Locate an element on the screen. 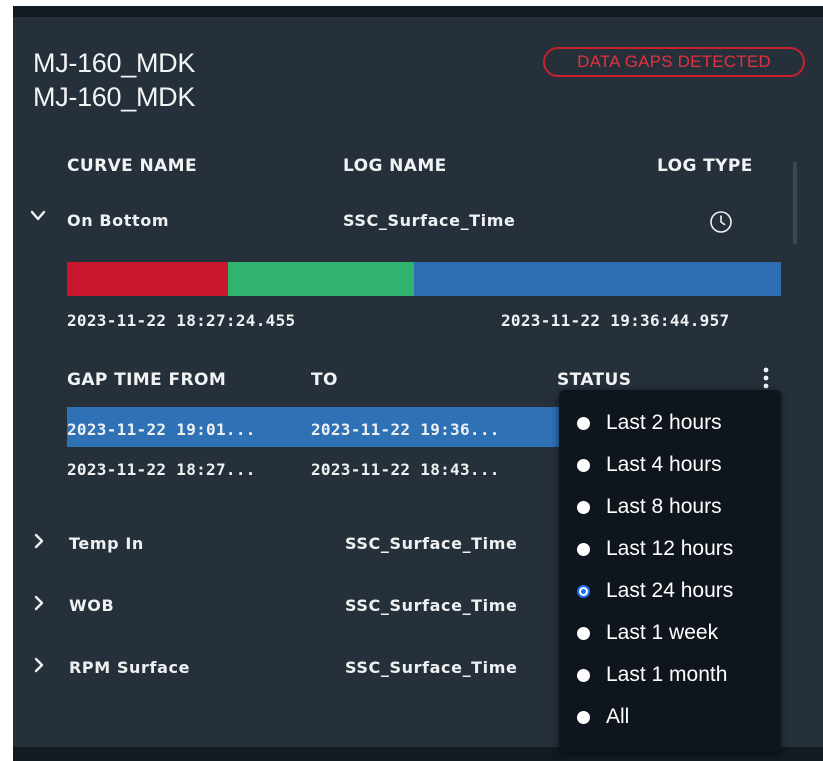 The height and width of the screenshot is (761, 823). column-header-log-name: LOG NAME is located at coordinates (395, 166).